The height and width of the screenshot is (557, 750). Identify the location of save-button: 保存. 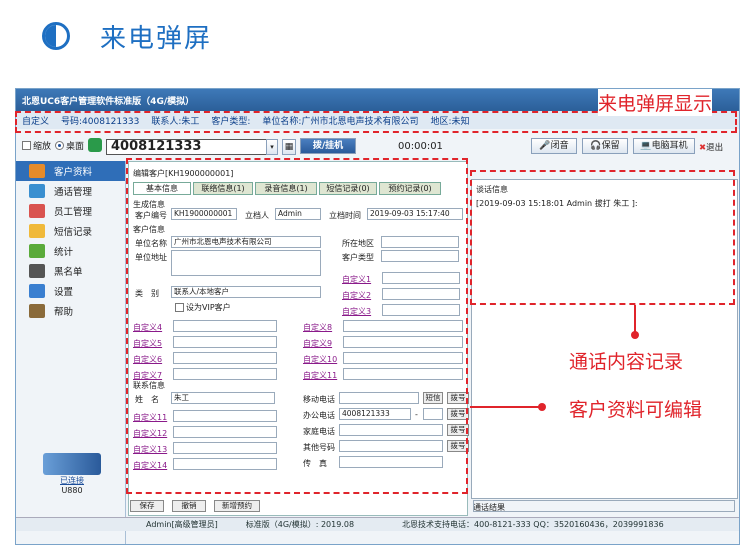
(147, 506).